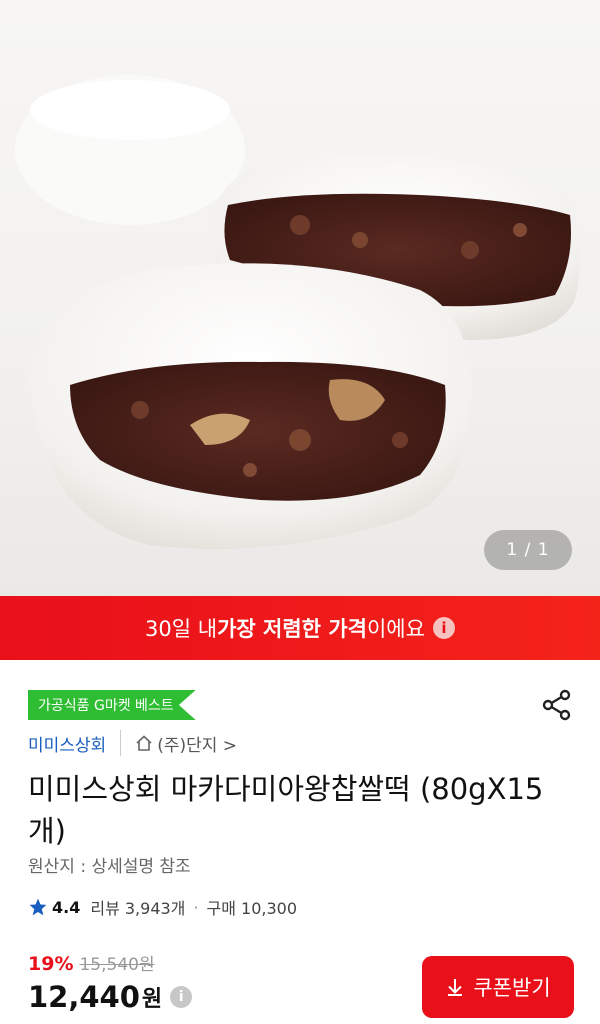 This screenshot has width=600, height=1024. Describe the element at coordinates (144, 743) in the screenshot. I see `home-icon` at that location.